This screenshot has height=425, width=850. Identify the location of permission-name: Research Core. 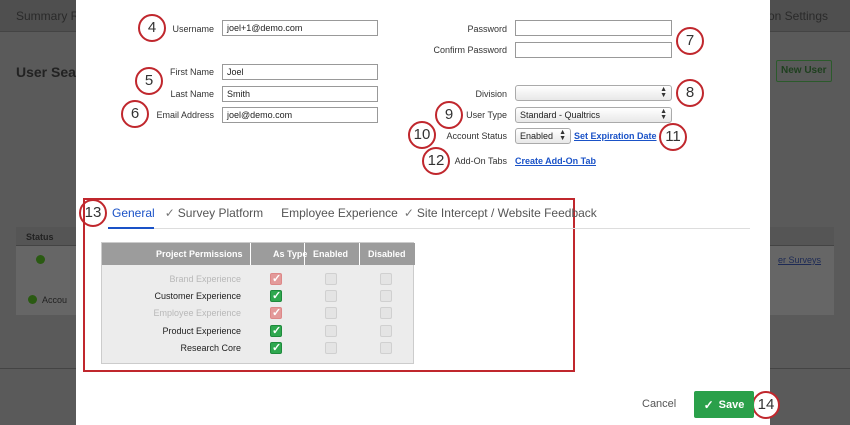
(210, 348).